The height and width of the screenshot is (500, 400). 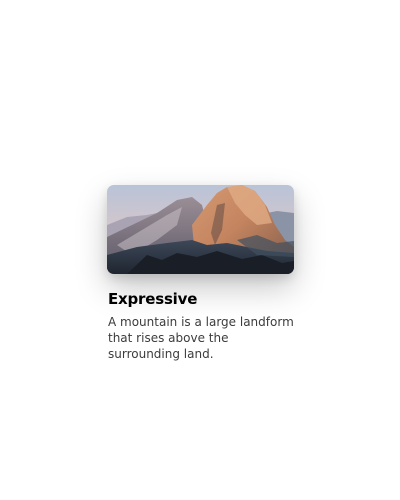 I want to click on card-image-mountain-photo, so click(x=200, y=229).